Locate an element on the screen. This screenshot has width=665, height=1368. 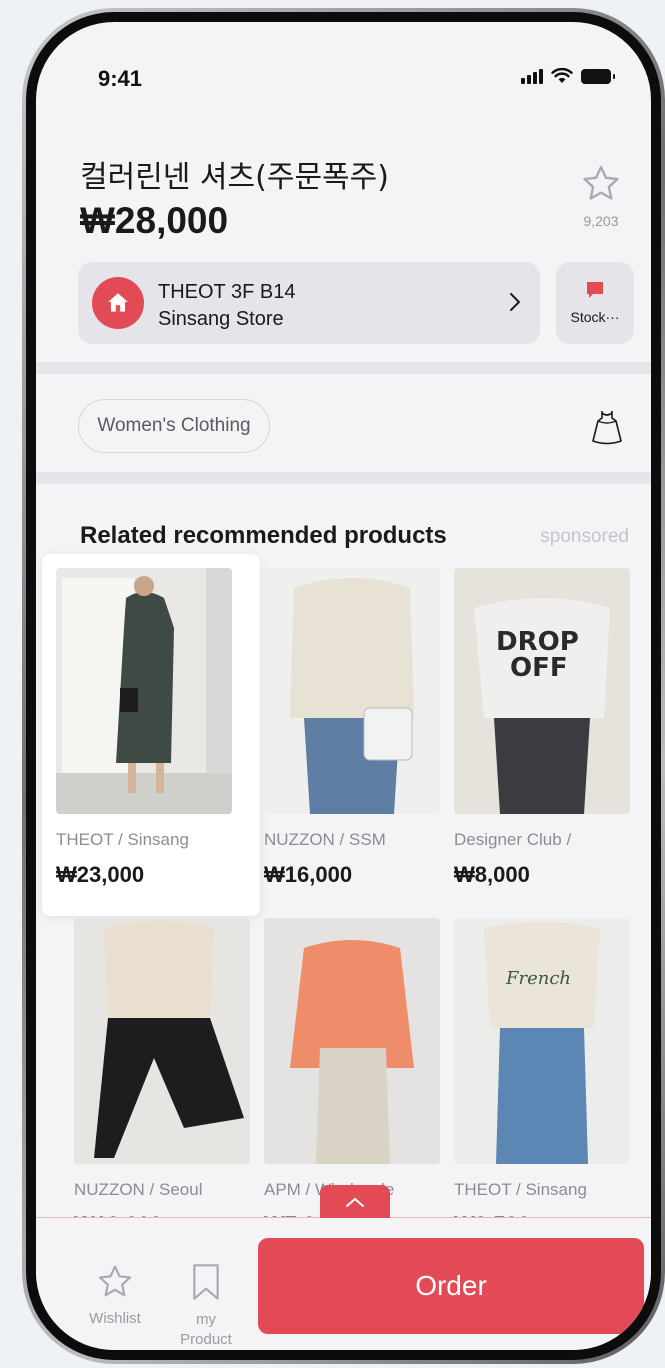
chevron-right-icon is located at coordinates (515, 302).